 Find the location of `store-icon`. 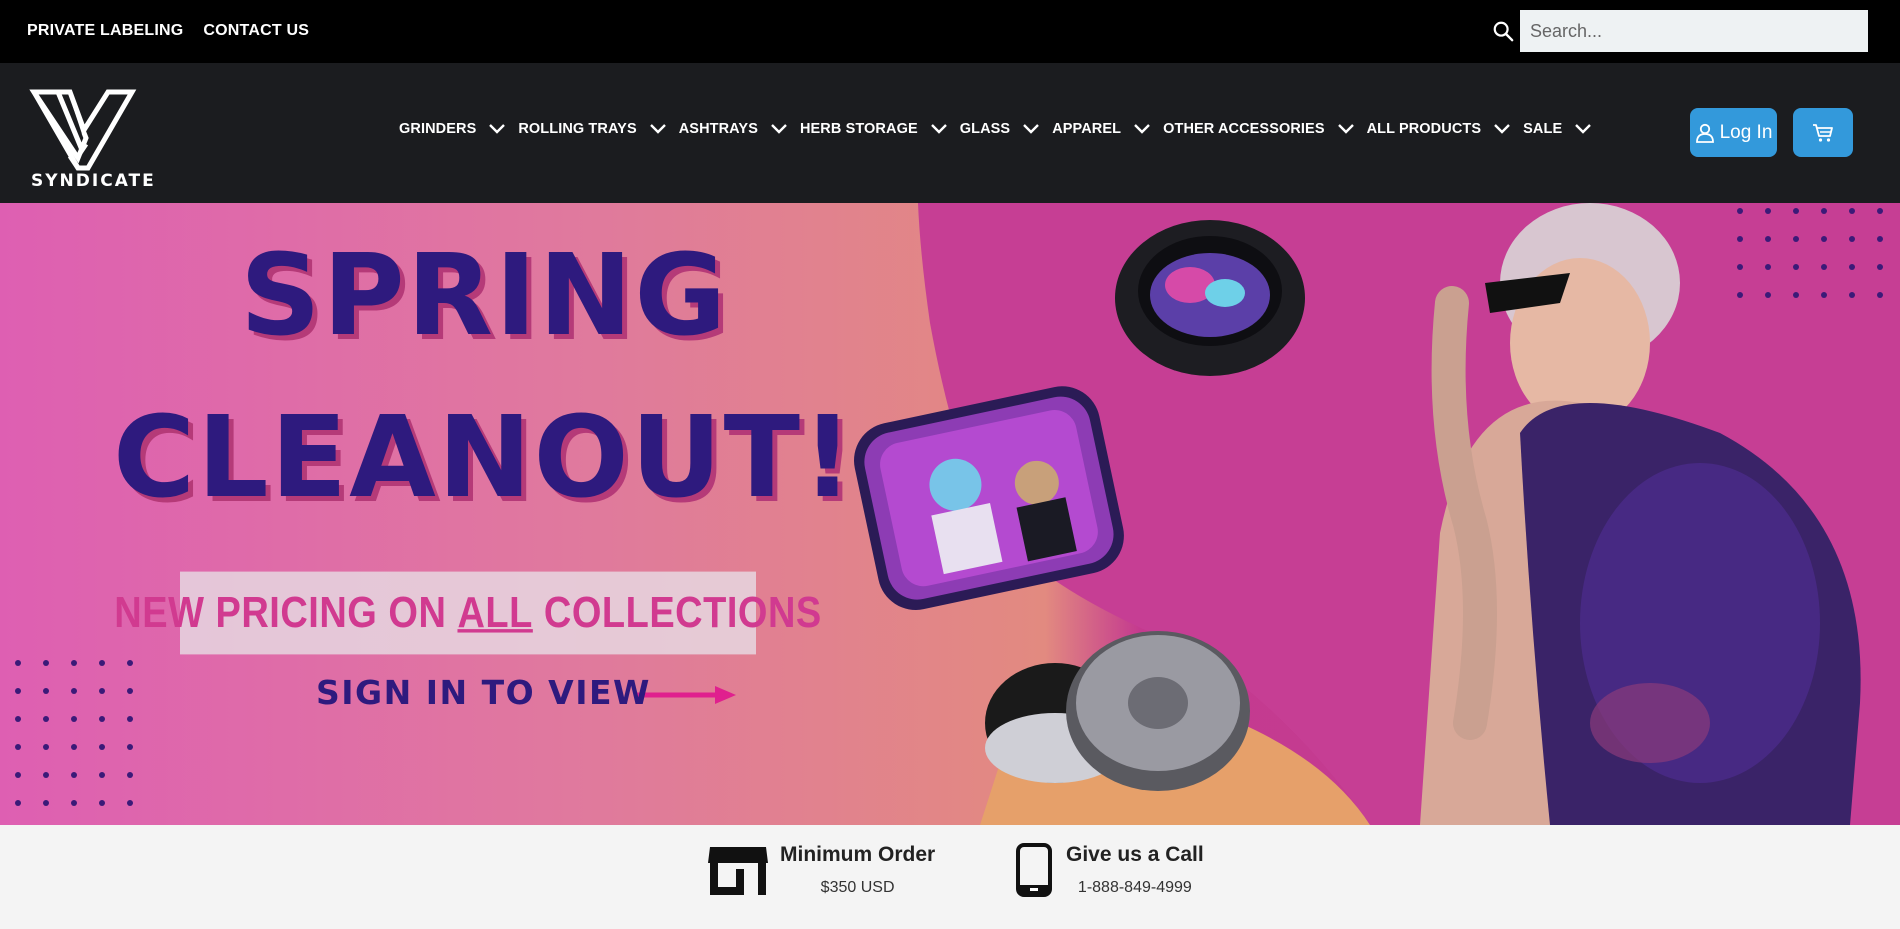

store-icon is located at coordinates (738, 871).